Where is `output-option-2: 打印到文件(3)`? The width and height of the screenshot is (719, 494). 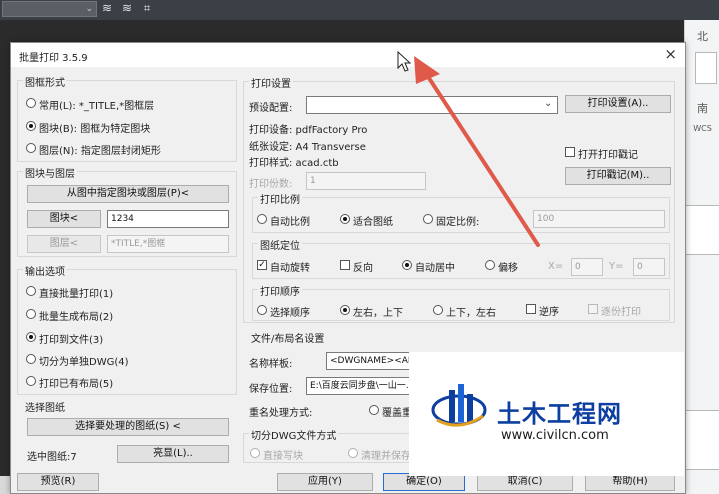 output-option-2: 打印到文件(3) is located at coordinates (71, 338).